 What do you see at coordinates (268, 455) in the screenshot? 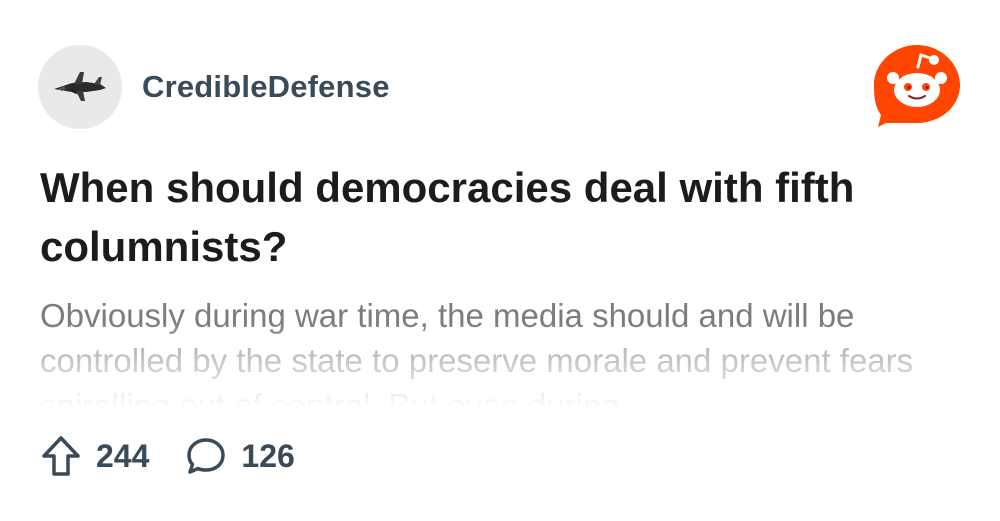
I see `comment-count: 126` at bounding box center [268, 455].